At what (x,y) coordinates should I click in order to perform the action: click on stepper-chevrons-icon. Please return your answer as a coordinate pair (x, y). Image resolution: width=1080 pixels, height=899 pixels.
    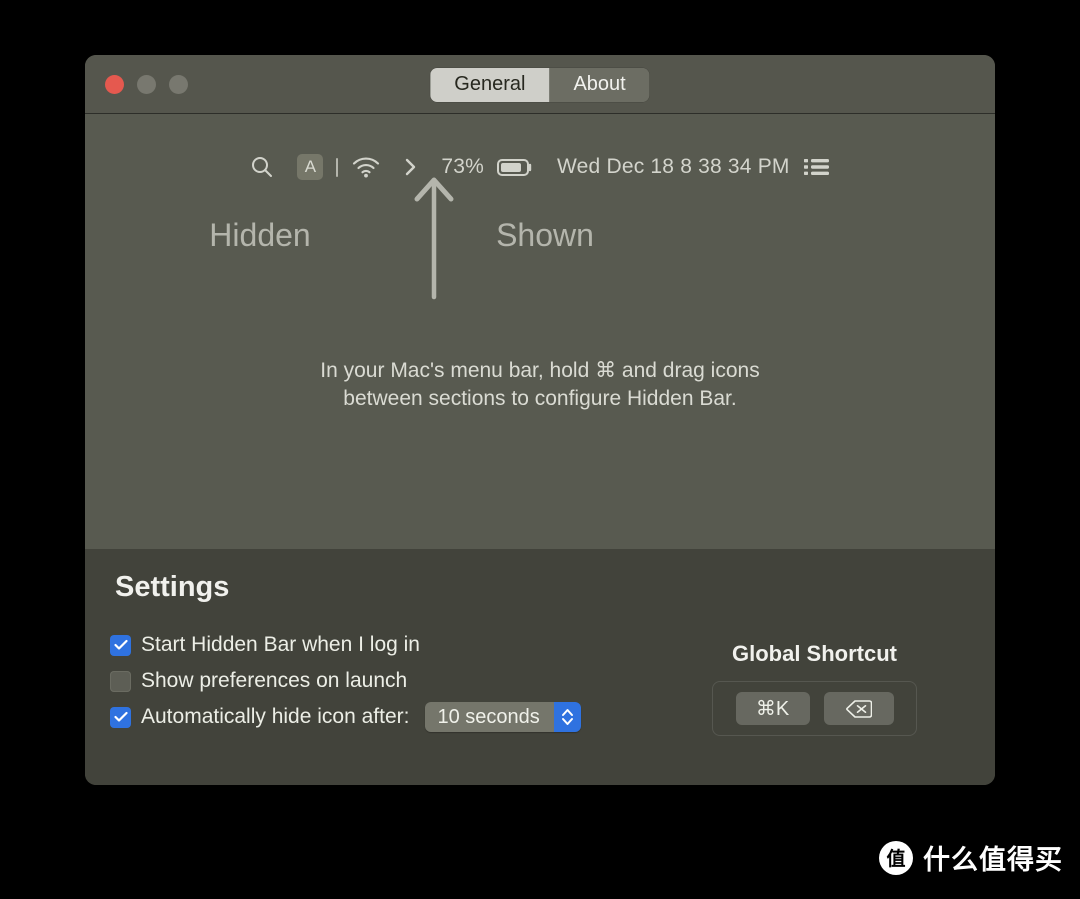
    Looking at the image, I should click on (567, 717).